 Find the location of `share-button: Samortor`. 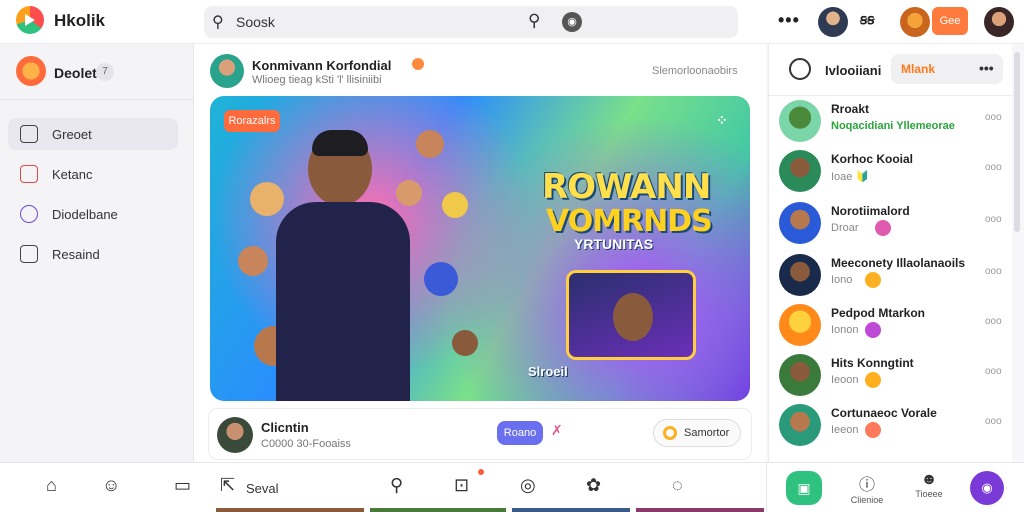

share-button: Samortor is located at coordinates (697, 433).